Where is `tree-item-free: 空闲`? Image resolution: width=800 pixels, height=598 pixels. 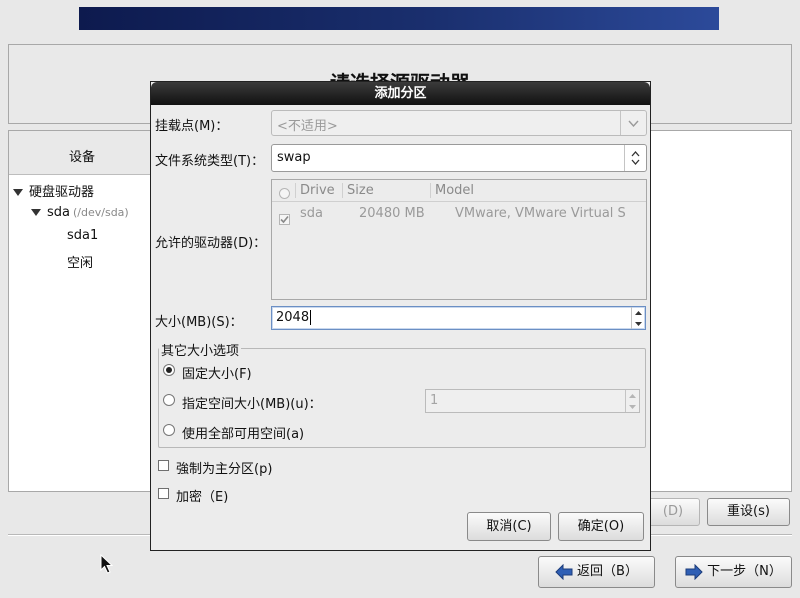 tree-item-free: 空闲 is located at coordinates (80, 261).